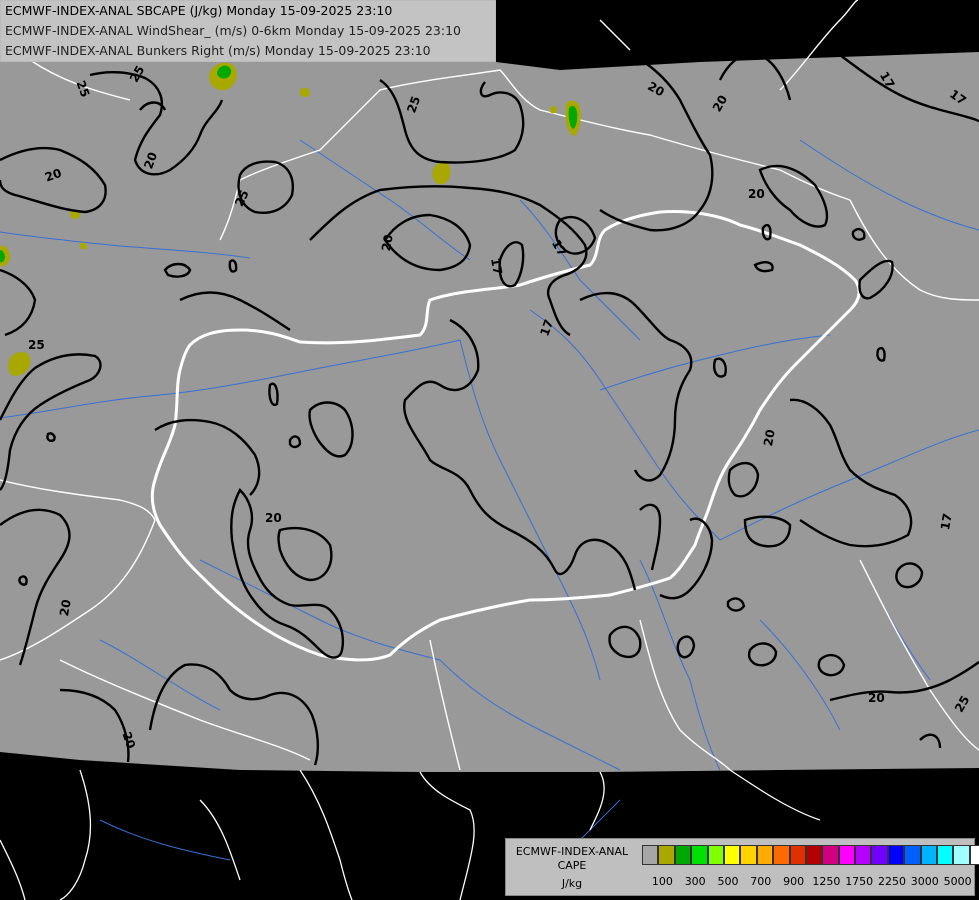 The height and width of the screenshot is (900, 979). I want to click on legend-tick-label: 100, so click(662, 881).